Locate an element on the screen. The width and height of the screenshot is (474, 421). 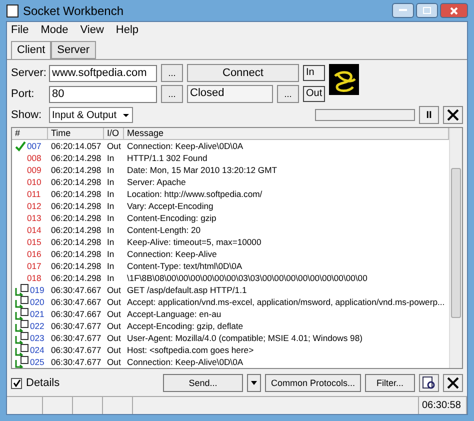
message-cell-text: Connection: Keep-Alive is located at coordinates (172, 254).